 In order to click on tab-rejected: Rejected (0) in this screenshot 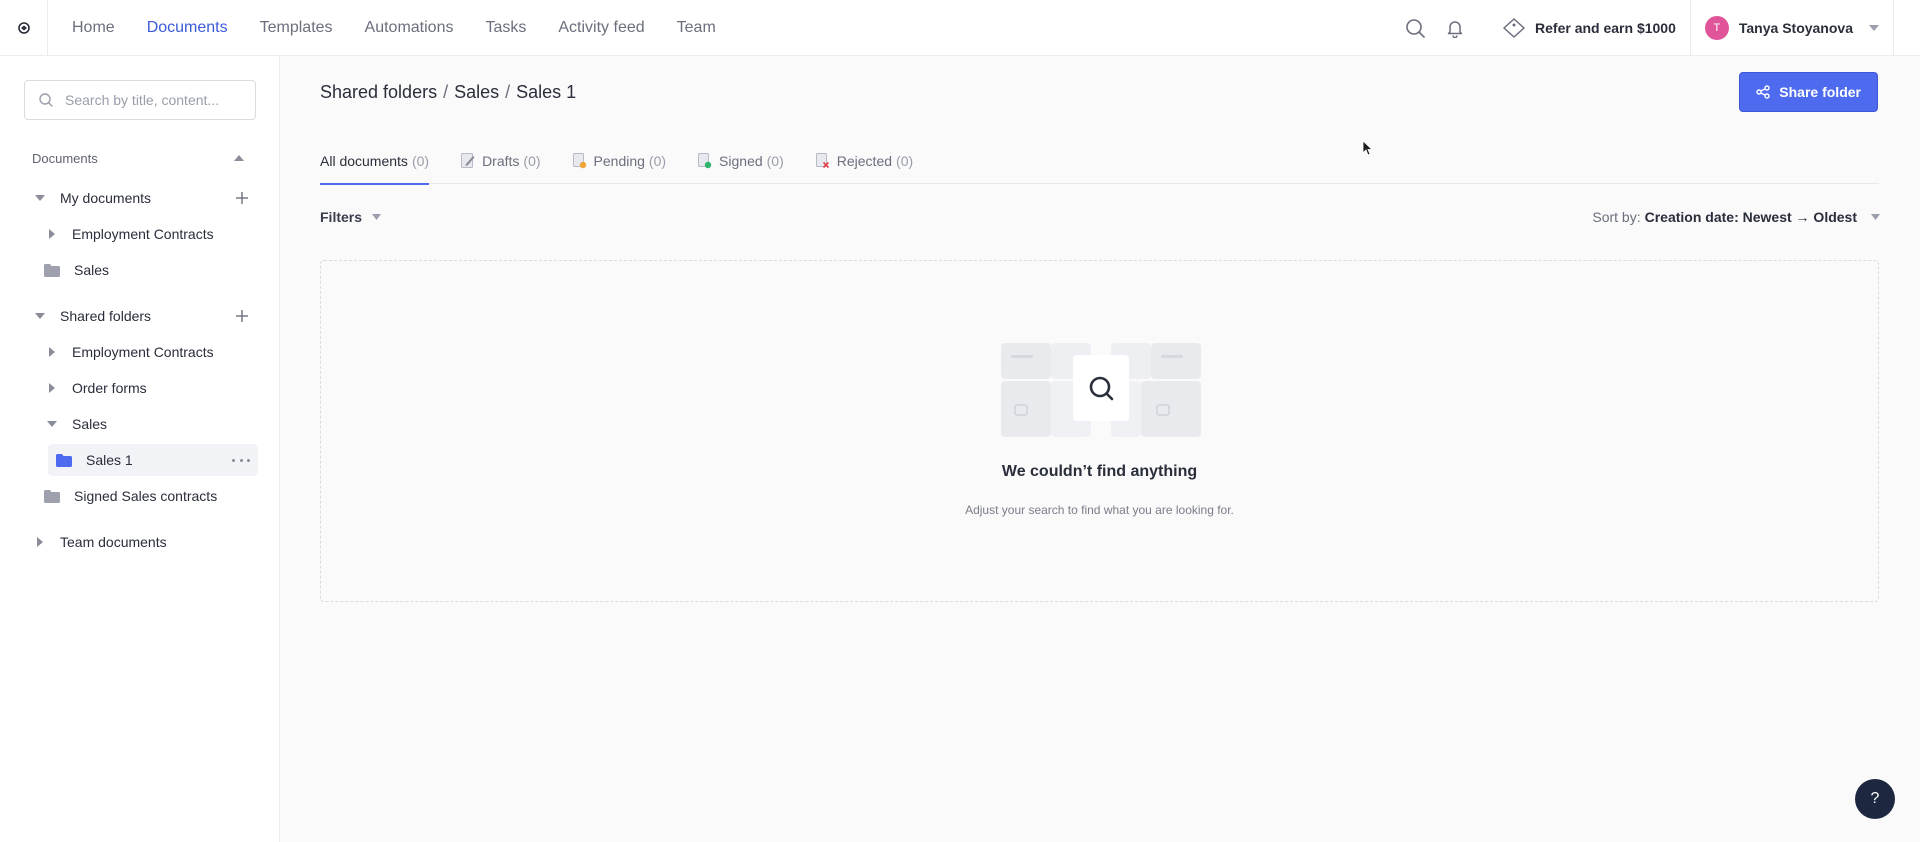, I will do `click(864, 162)`.